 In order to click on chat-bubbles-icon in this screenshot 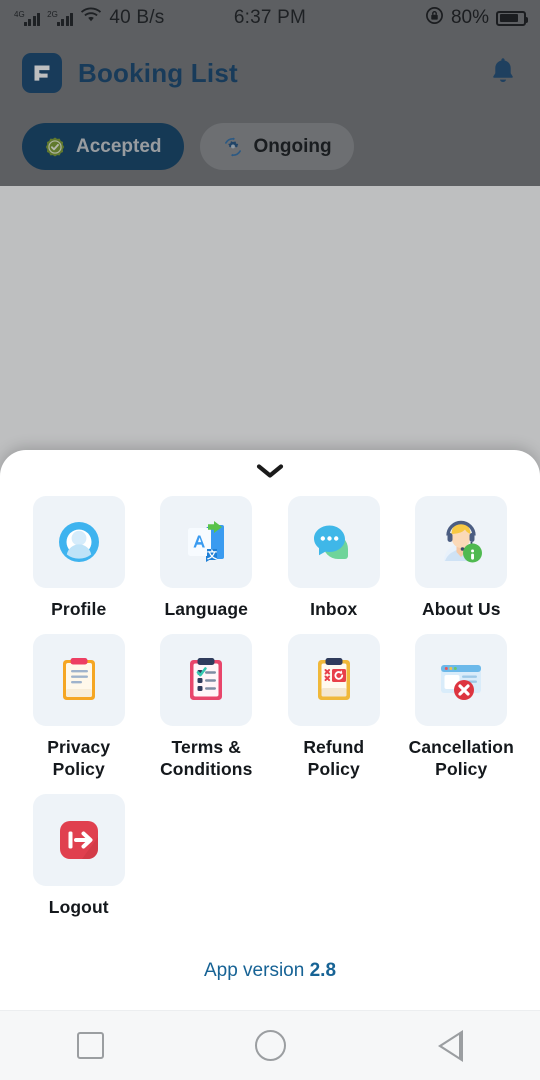, I will do `click(334, 542)`.